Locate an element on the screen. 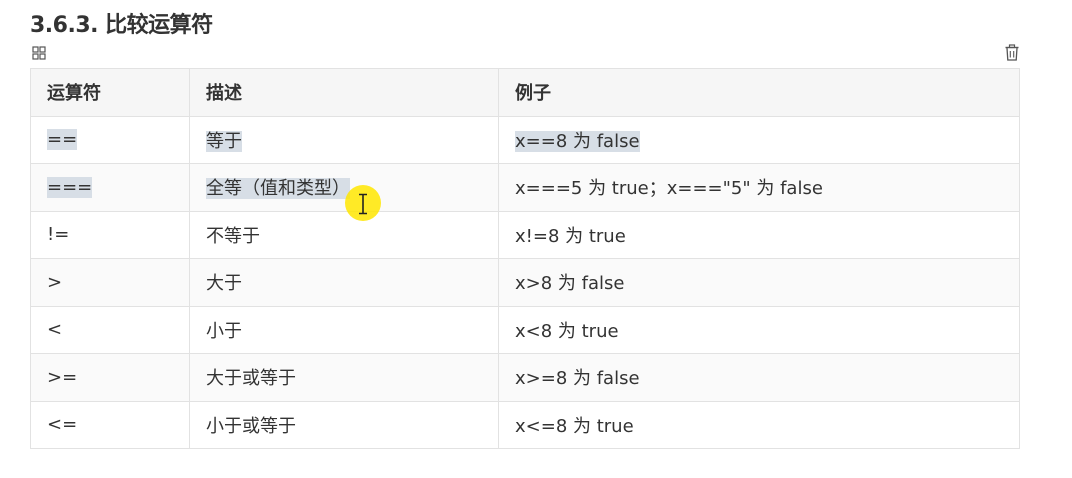 This screenshot has width=1072, height=478. operator-cell: < is located at coordinates (110, 329).